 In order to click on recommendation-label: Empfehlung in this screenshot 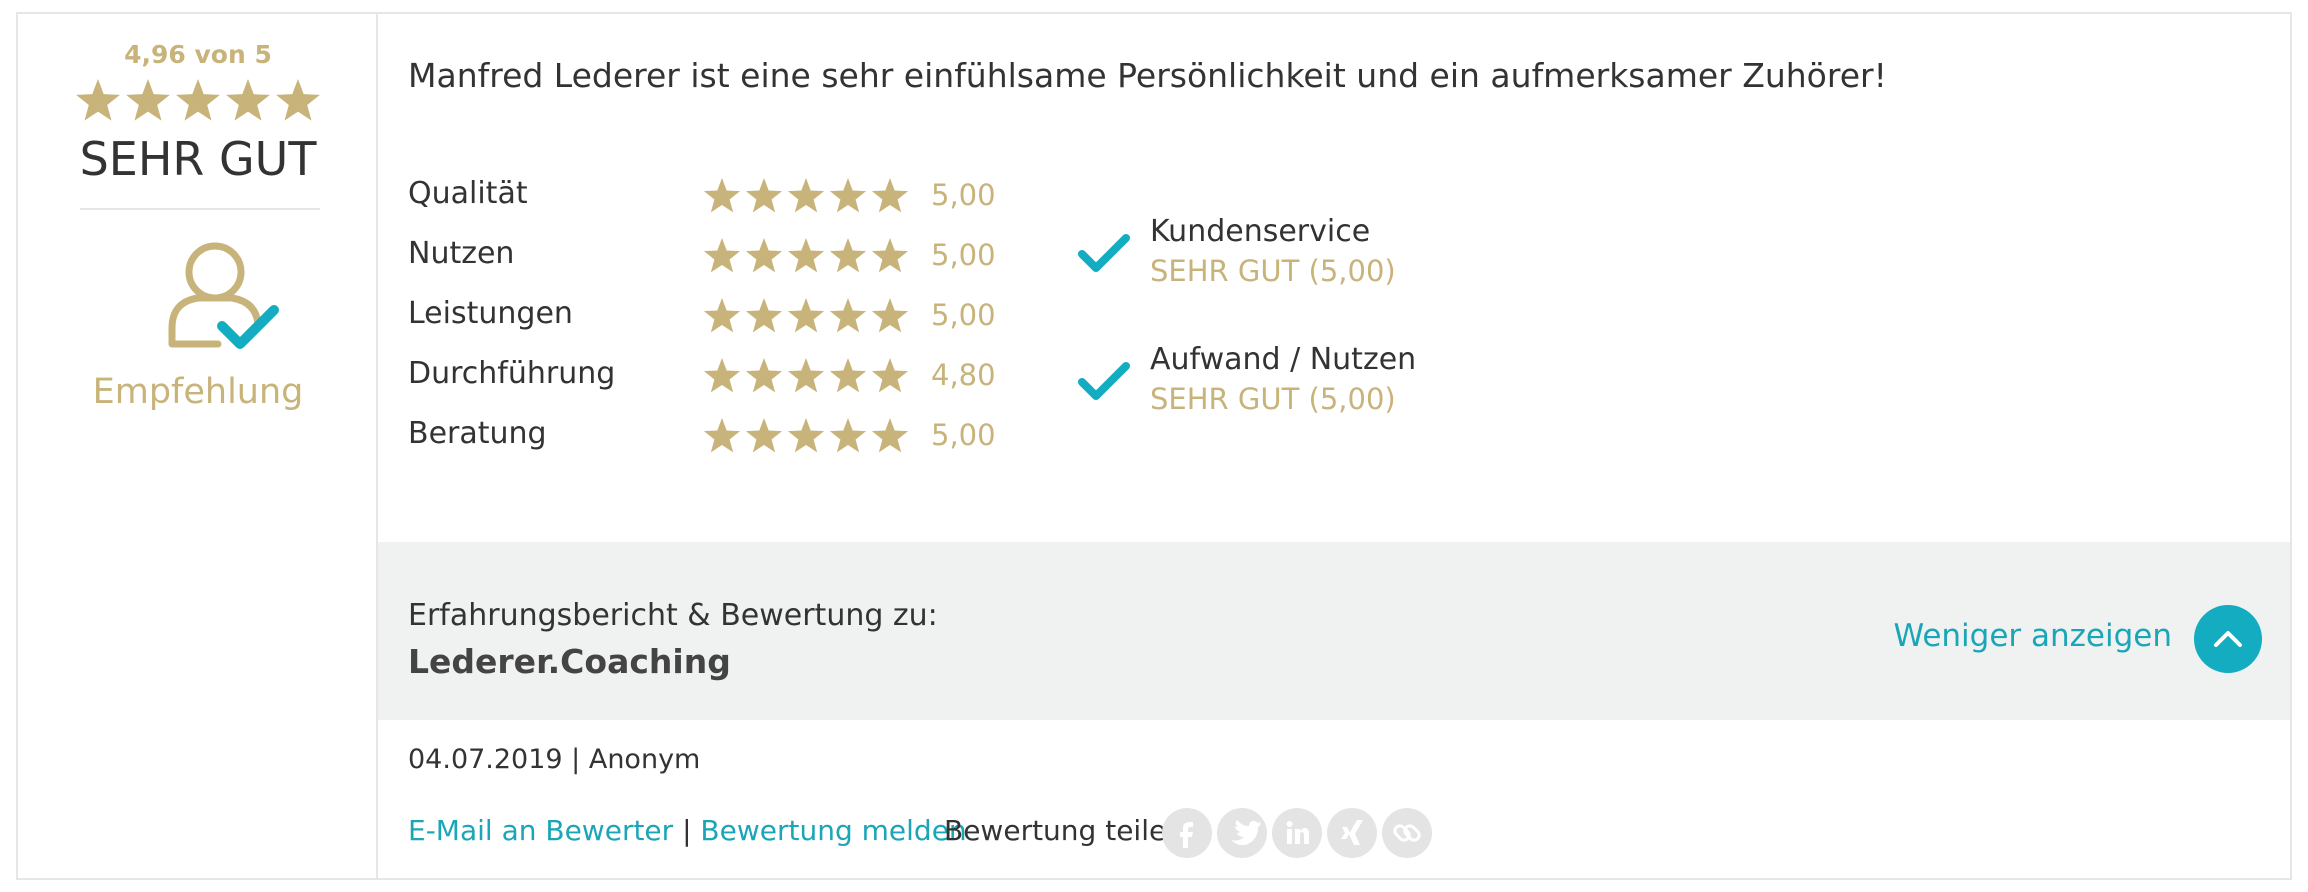, I will do `click(198, 392)`.